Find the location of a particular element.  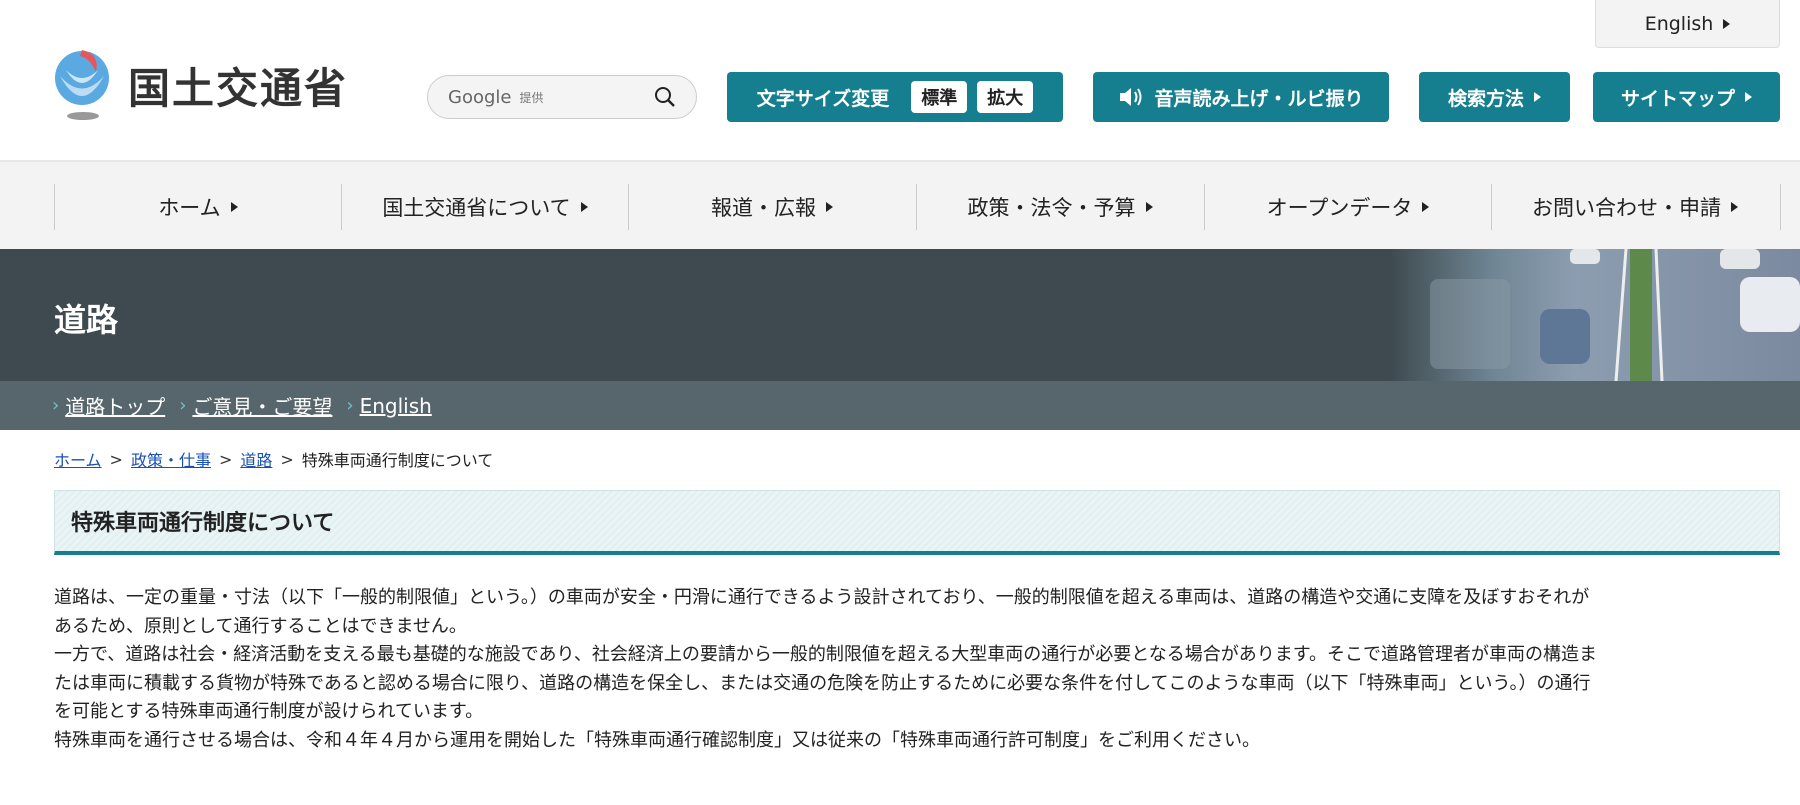

nav-open-data: オープンデータ is located at coordinates (1347, 207).